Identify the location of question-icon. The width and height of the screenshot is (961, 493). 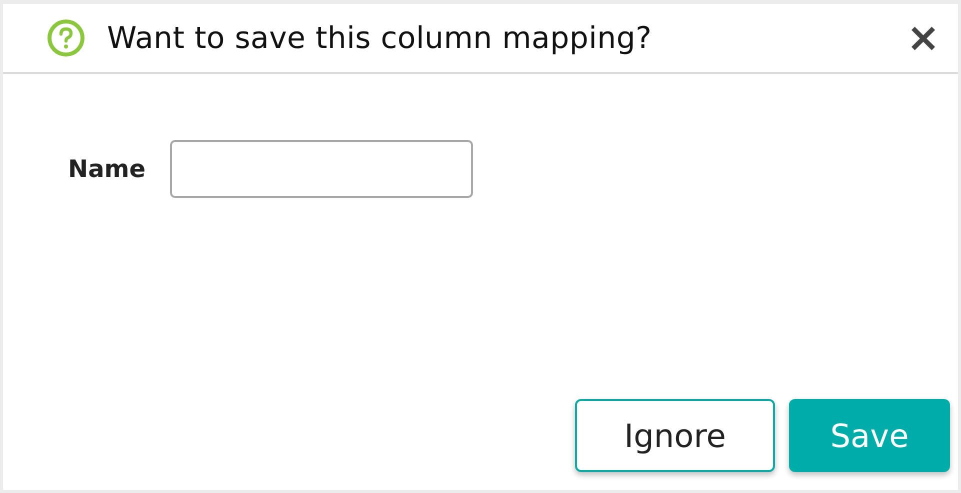
(66, 38).